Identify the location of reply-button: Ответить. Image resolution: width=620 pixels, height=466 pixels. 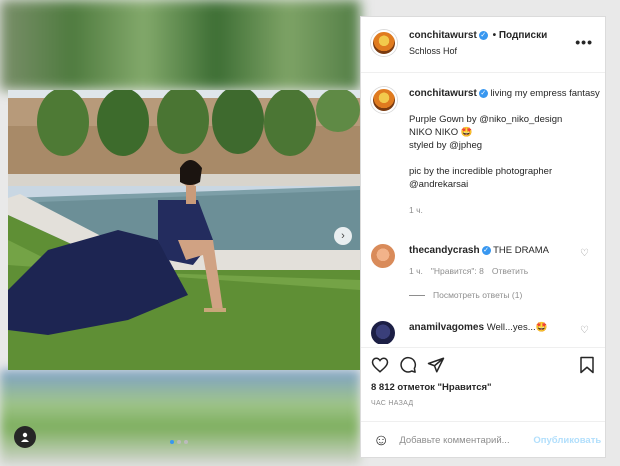
(510, 271).